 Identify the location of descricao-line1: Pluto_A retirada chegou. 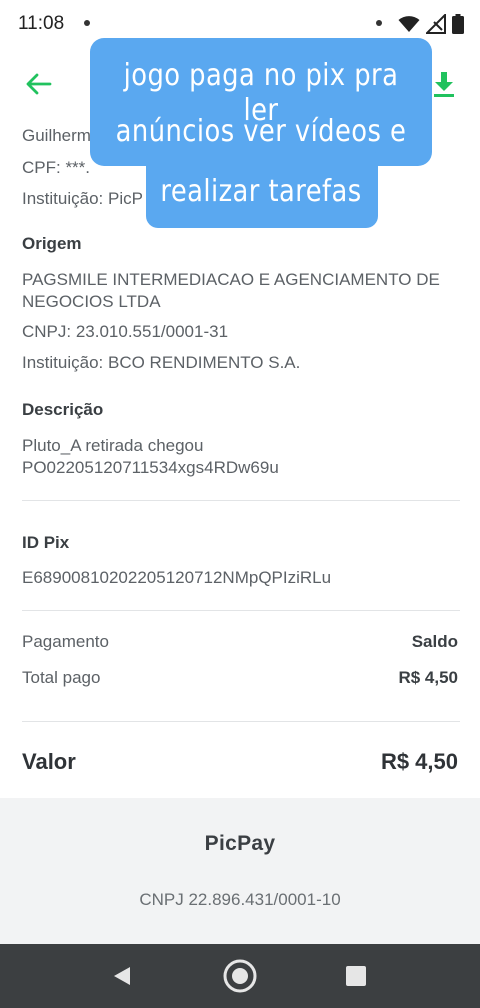
(113, 445).